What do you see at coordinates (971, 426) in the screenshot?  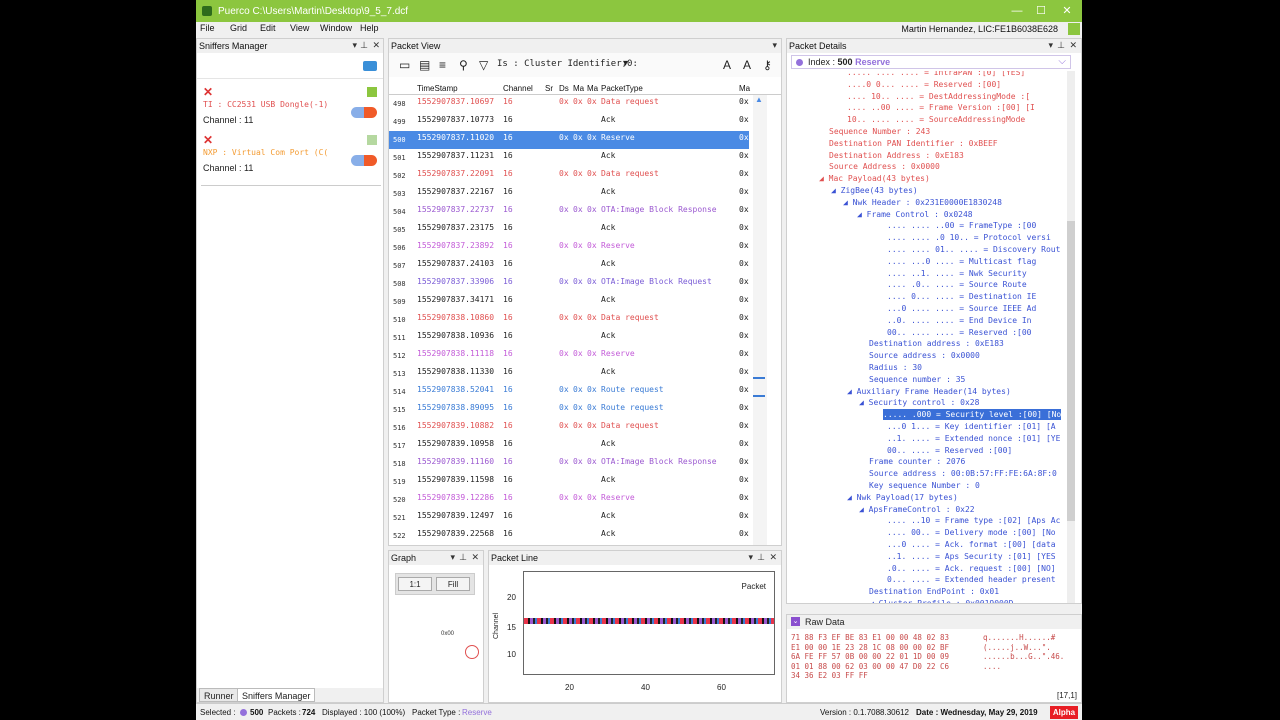 I see `tree-node: ...0 1... = Key identifier :[01] [A` at bounding box center [971, 426].